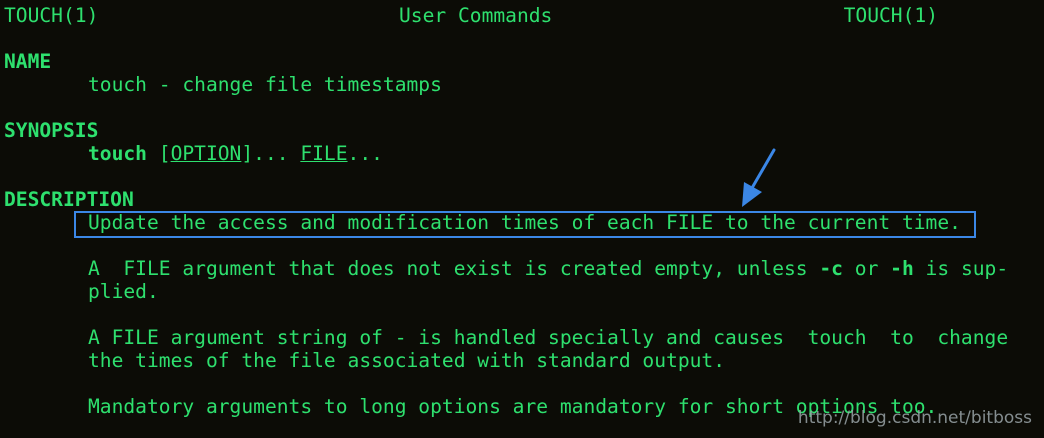  What do you see at coordinates (914, 418) in the screenshot?
I see `watermark: http://blog.csdn.net/bitboss` at bounding box center [914, 418].